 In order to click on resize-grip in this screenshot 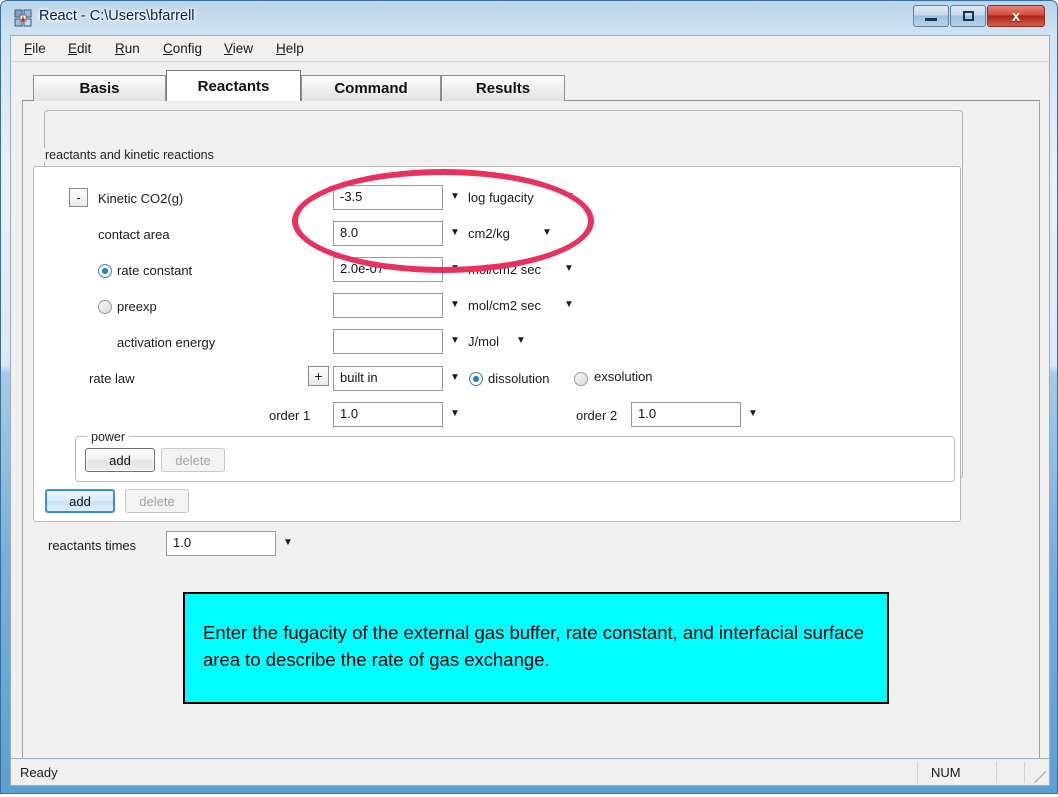, I will do `click(1040, 777)`.